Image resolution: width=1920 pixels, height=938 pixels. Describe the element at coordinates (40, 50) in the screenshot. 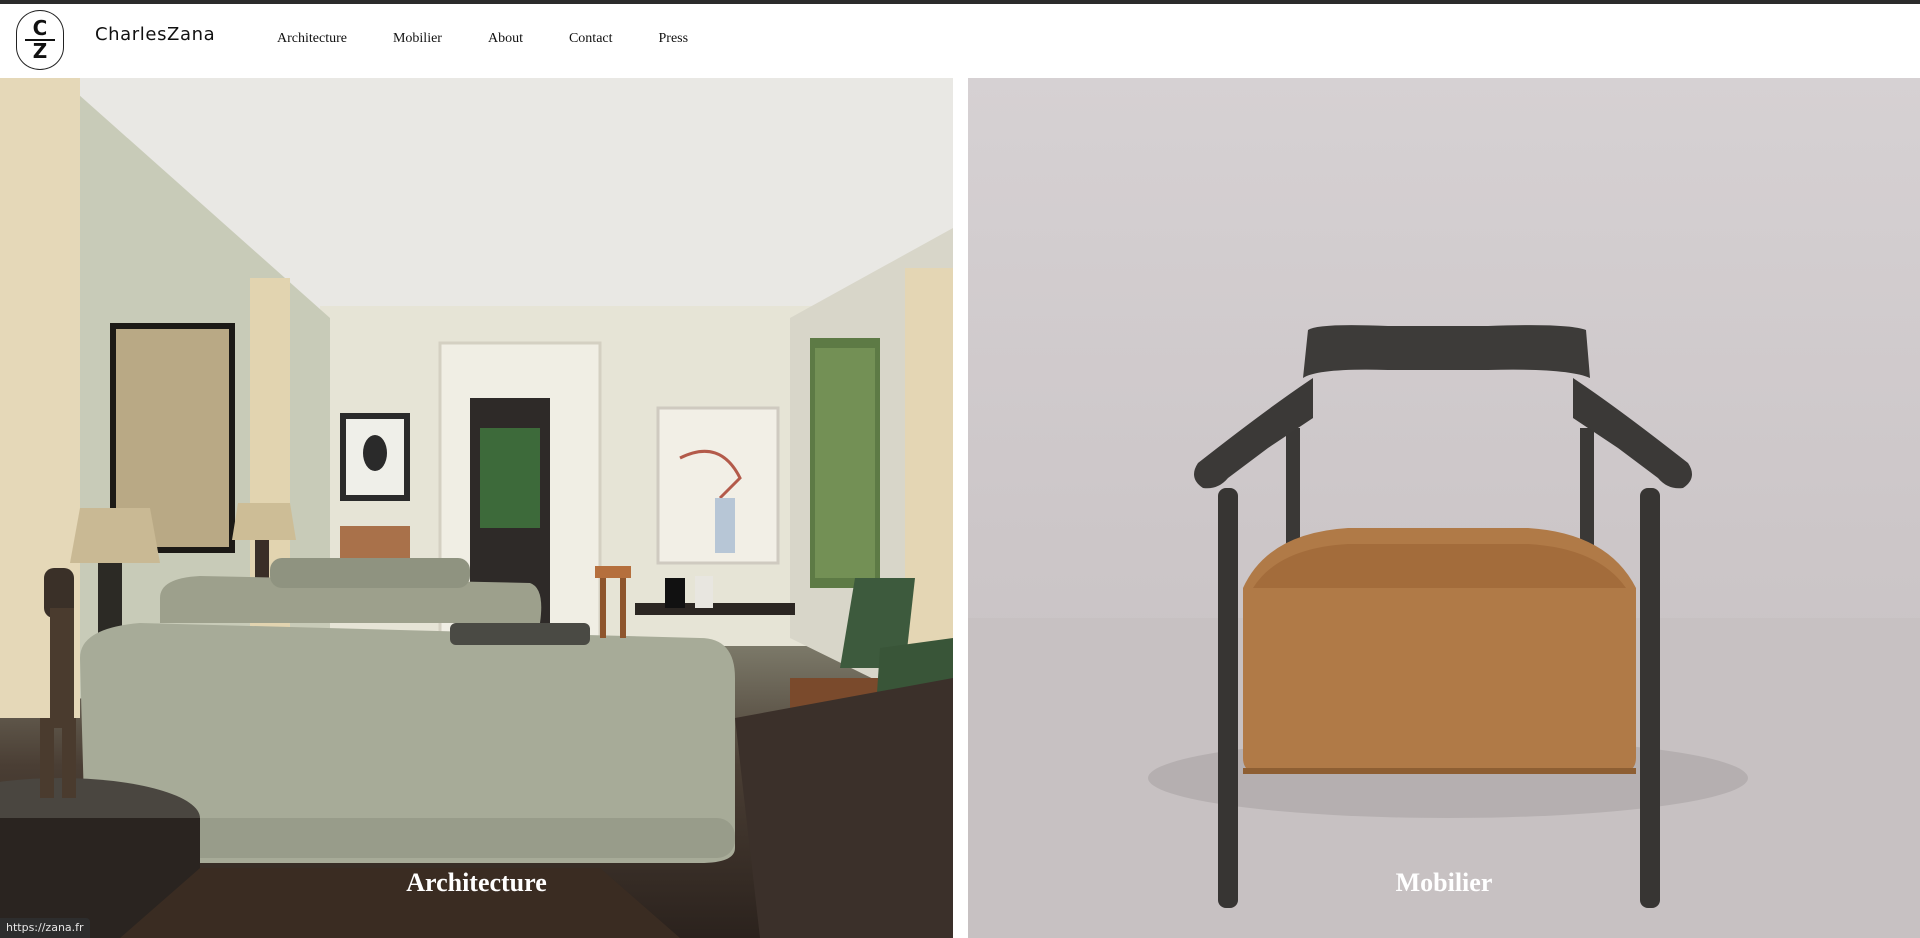

I see `logo-letter-z: Z` at that location.